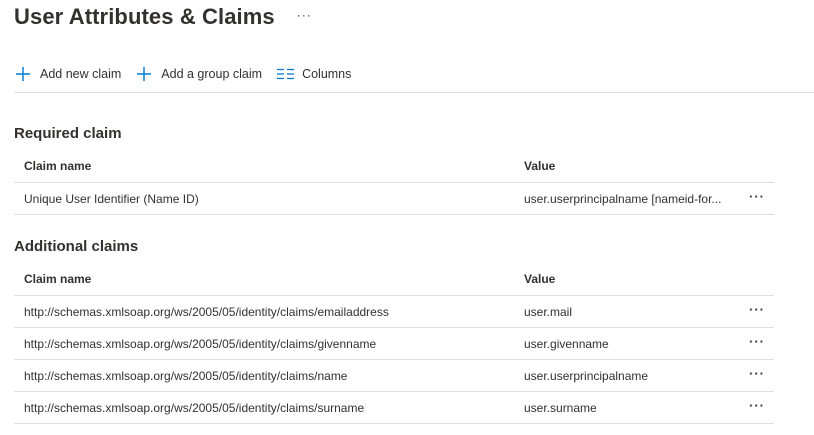  I want to click on add-new-claim-button: Add new claim, so click(67, 74).